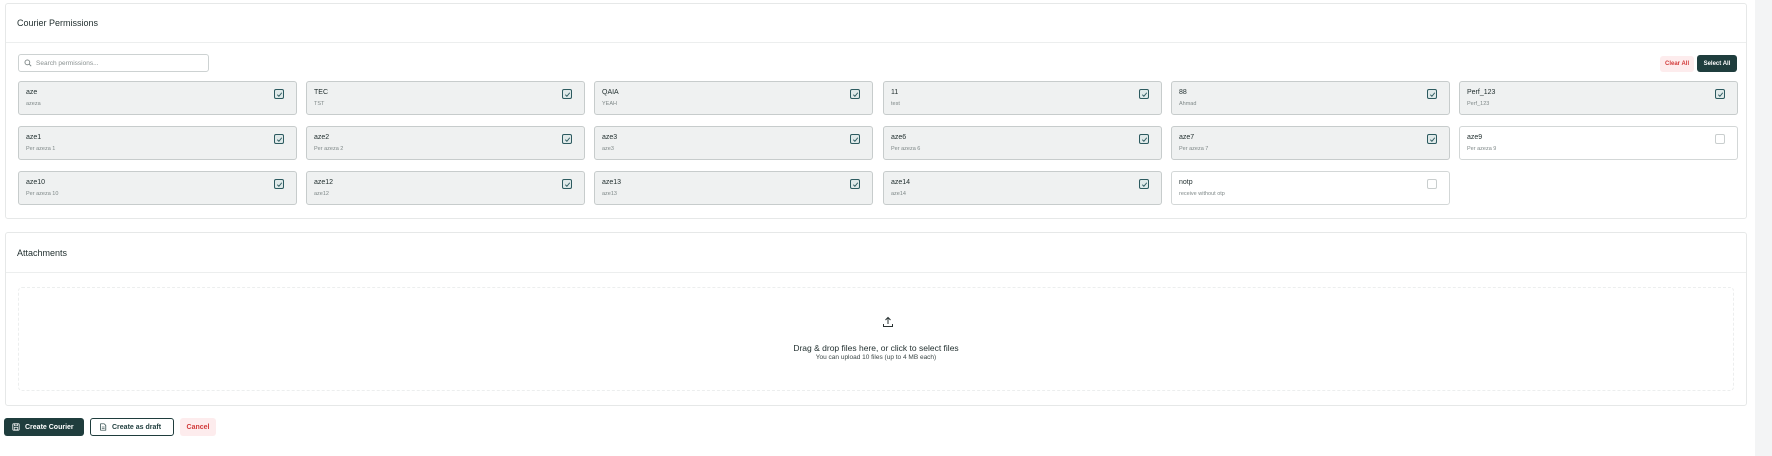 The width and height of the screenshot is (1772, 456). Describe the element at coordinates (16, 427) in the screenshot. I see `save-icon` at that location.